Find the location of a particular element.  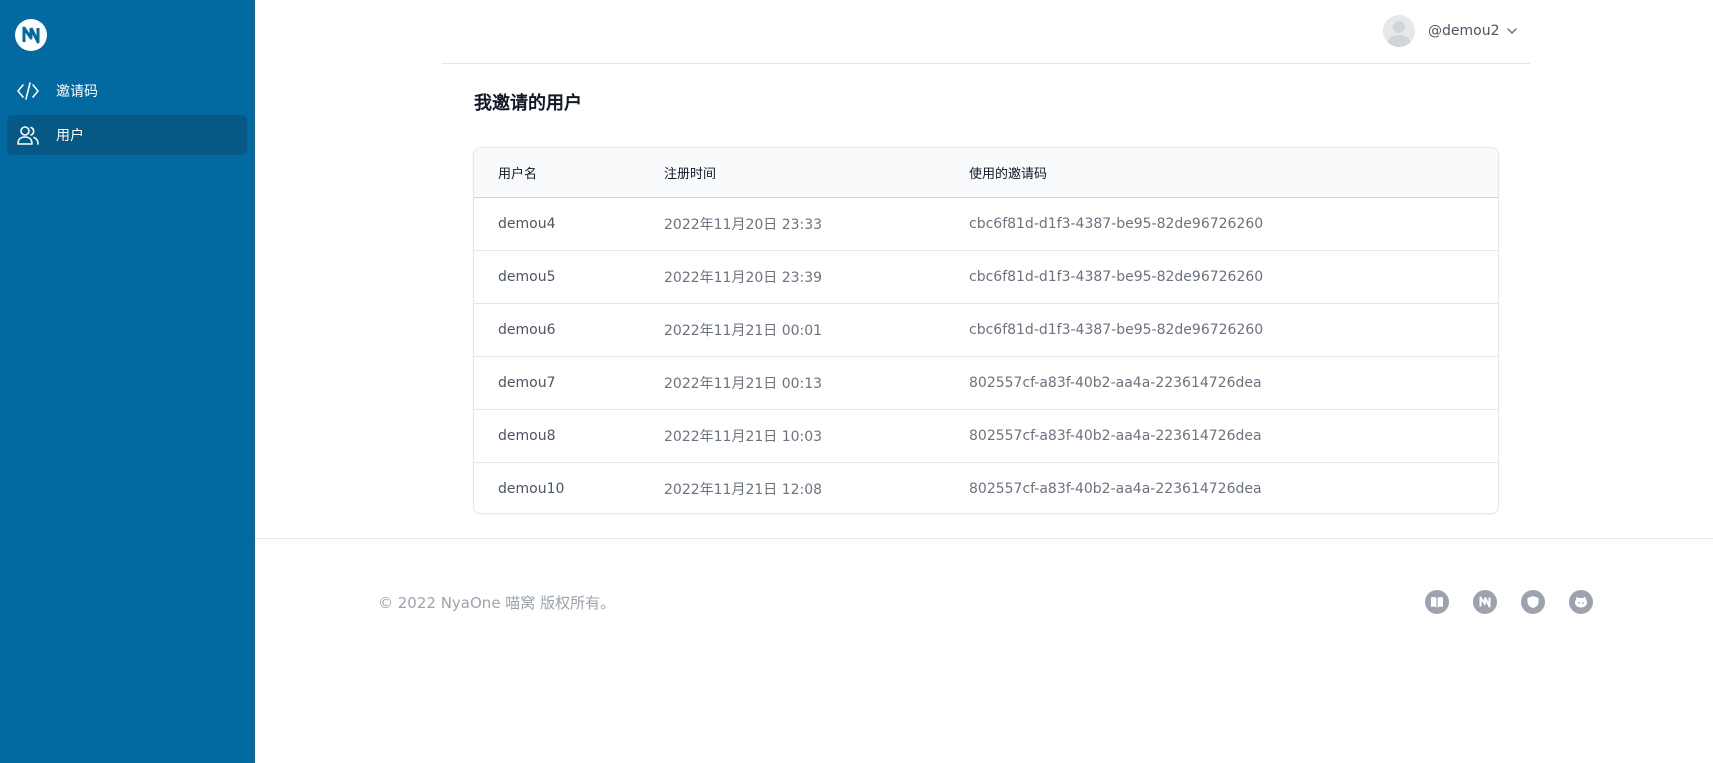

table-header-row: 用户名 注册时间 使用的邀请码 is located at coordinates (986, 173).